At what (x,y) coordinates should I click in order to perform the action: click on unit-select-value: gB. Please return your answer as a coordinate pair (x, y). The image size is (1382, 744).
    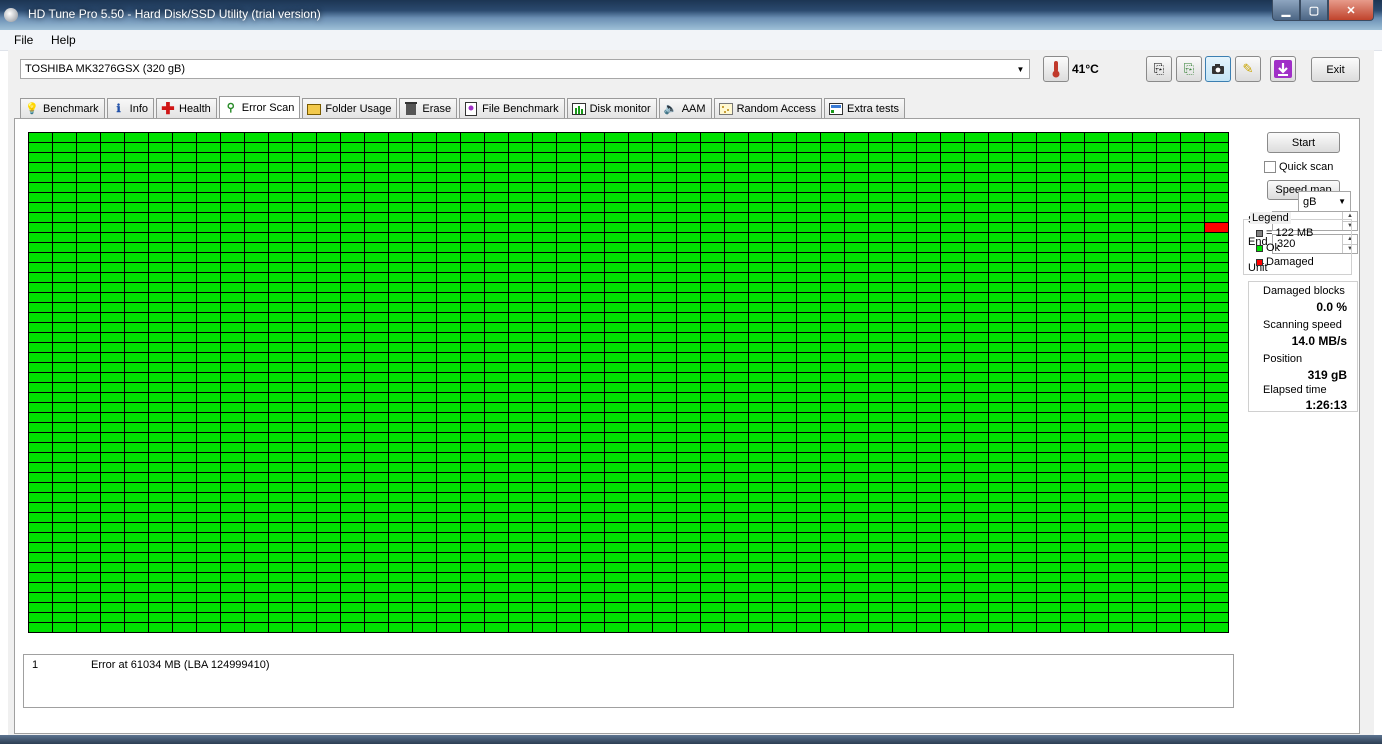
    Looking at the image, I should click on (1310, 202).